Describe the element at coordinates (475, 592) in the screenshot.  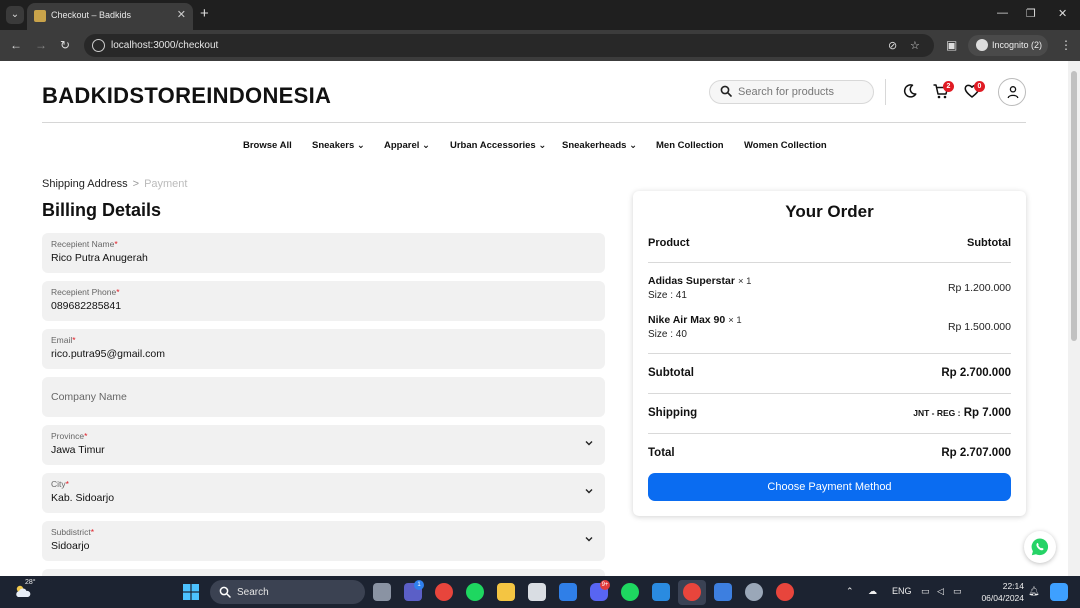
I see `spotify-icon` at that location.